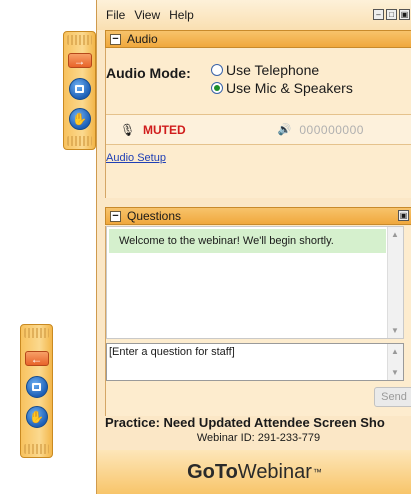  I want to click on menu-view: View, so click(147, 15).